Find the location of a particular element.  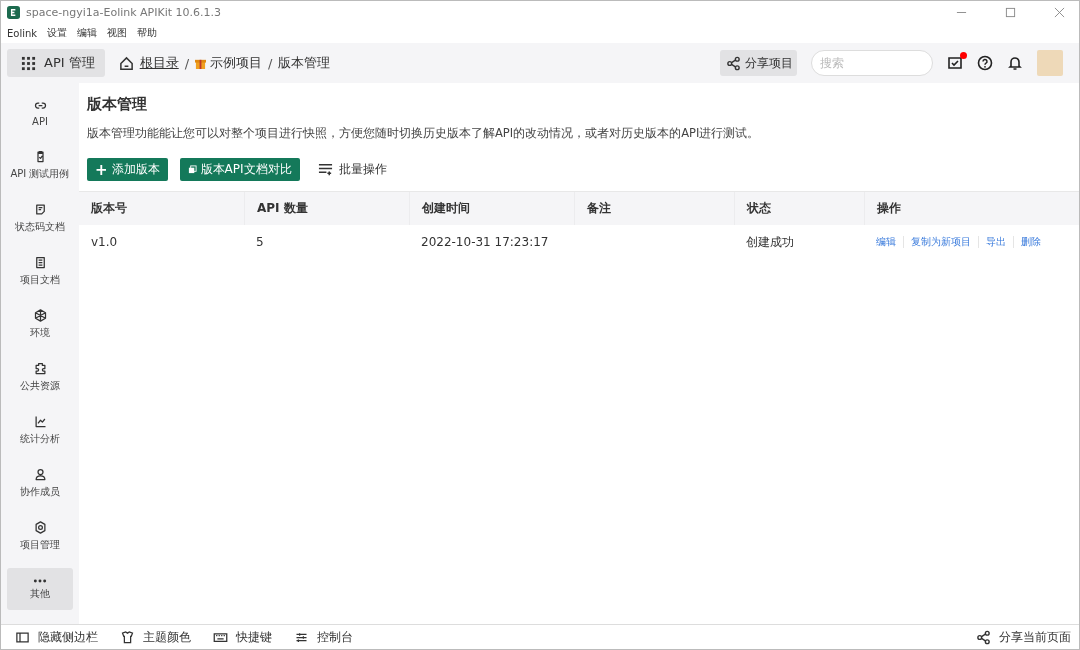

sidebar-item: 环境 is located at coordinates (40, 324).